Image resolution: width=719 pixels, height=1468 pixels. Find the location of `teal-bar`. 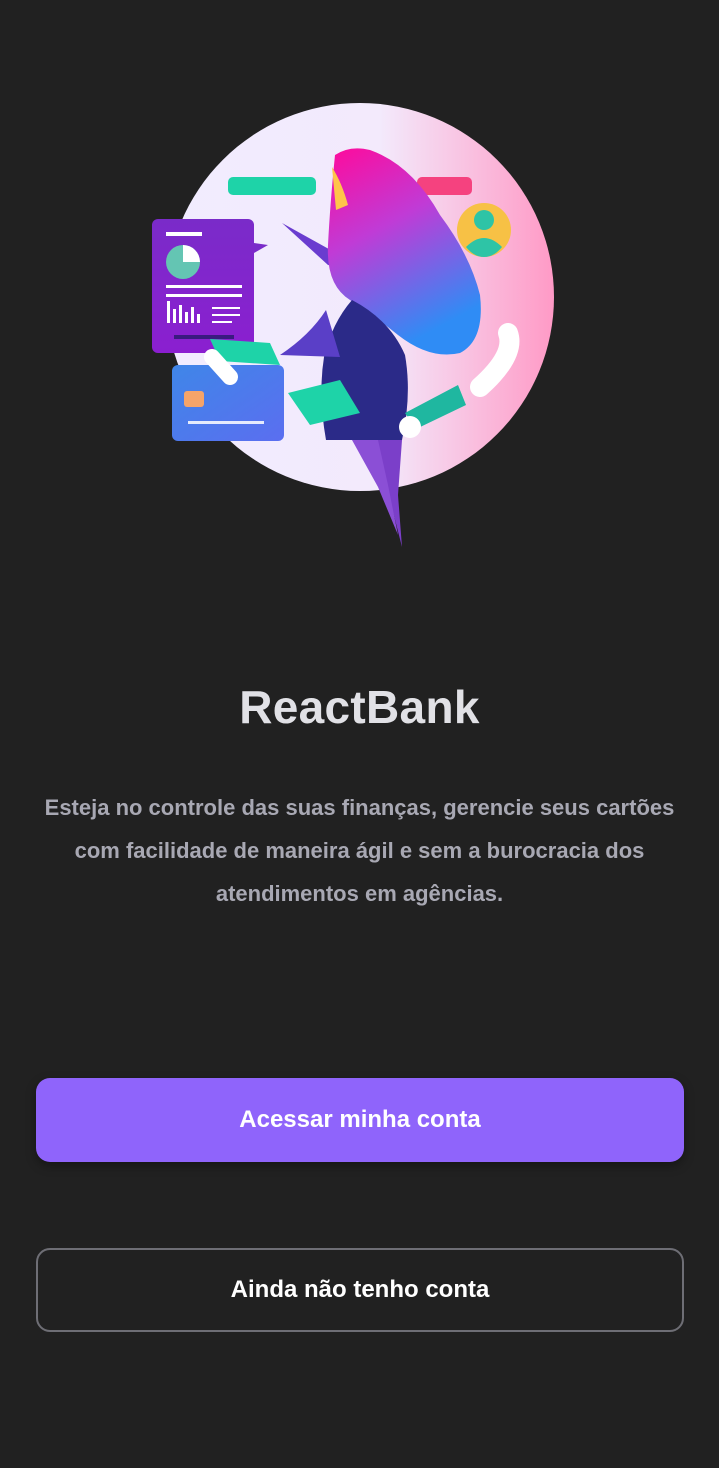

teal-bar is located at coordinates (272, 186).